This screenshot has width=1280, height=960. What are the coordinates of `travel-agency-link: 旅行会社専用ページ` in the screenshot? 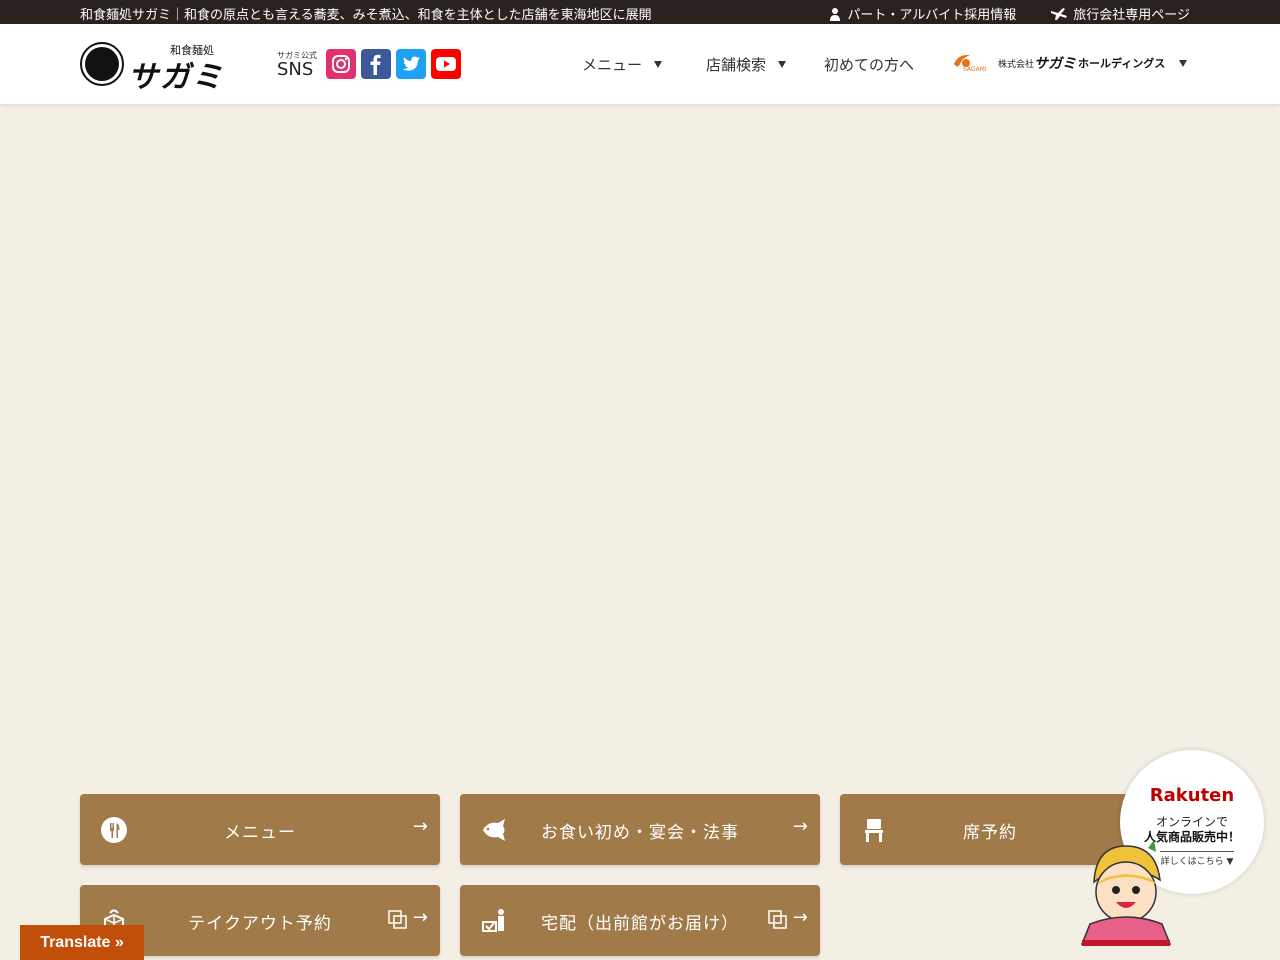 It's located at (1120, 13).